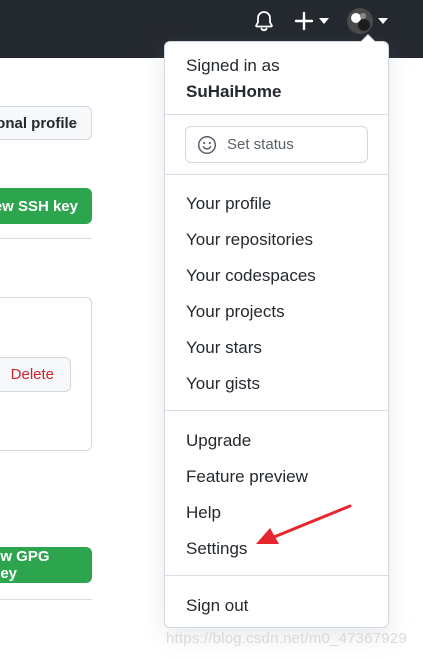 Image resolution: width=423 pixels, height=658 pixels. I want to click on menu-item-upgrade: Upgrade, so click(218, 441).